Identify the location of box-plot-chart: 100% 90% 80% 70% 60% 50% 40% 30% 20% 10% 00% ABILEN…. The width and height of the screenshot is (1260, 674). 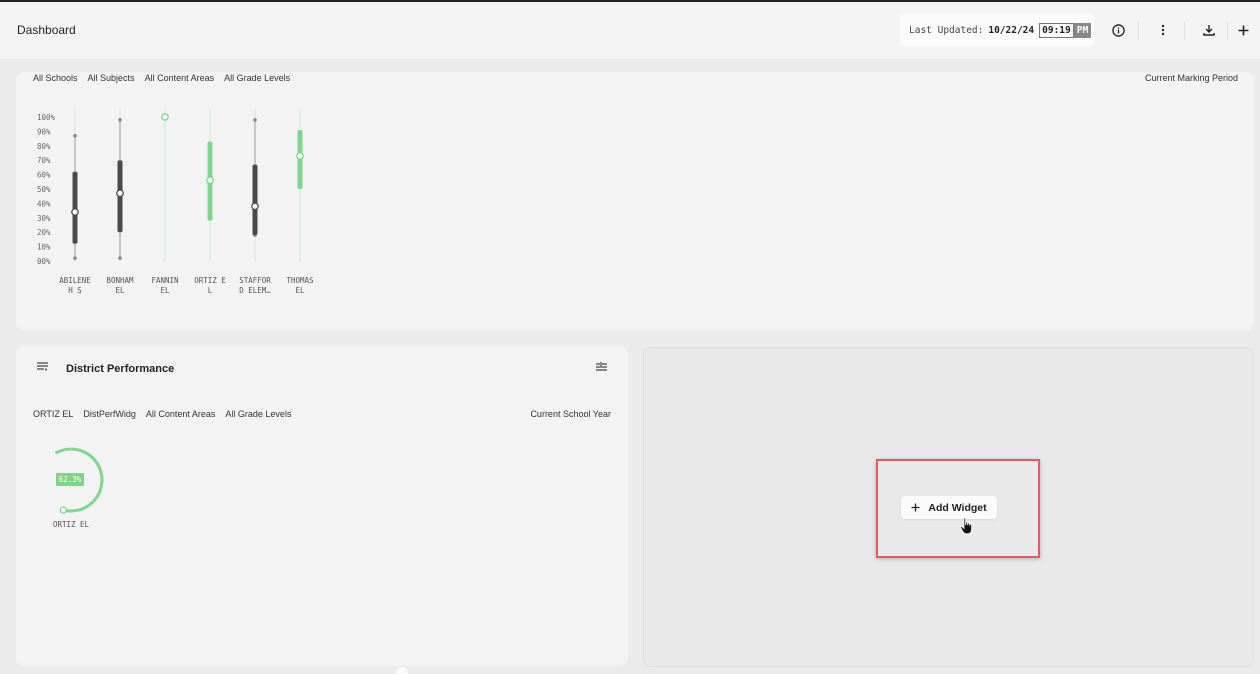
(175, 202).